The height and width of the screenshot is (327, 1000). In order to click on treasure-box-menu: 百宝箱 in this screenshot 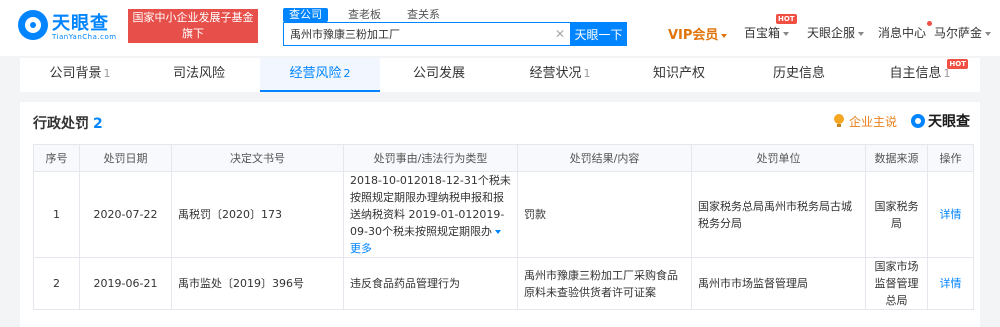, I will do `click(767, 32)`.